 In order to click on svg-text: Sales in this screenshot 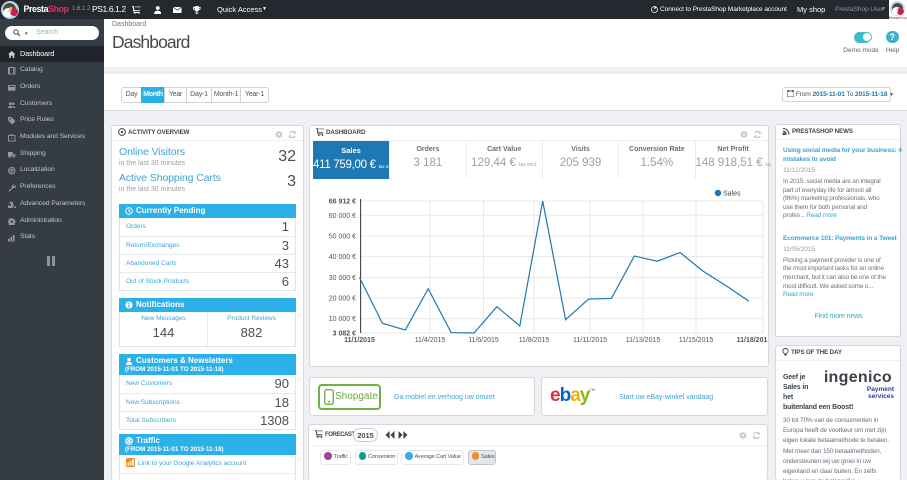, I will do `click(732, 194)`.